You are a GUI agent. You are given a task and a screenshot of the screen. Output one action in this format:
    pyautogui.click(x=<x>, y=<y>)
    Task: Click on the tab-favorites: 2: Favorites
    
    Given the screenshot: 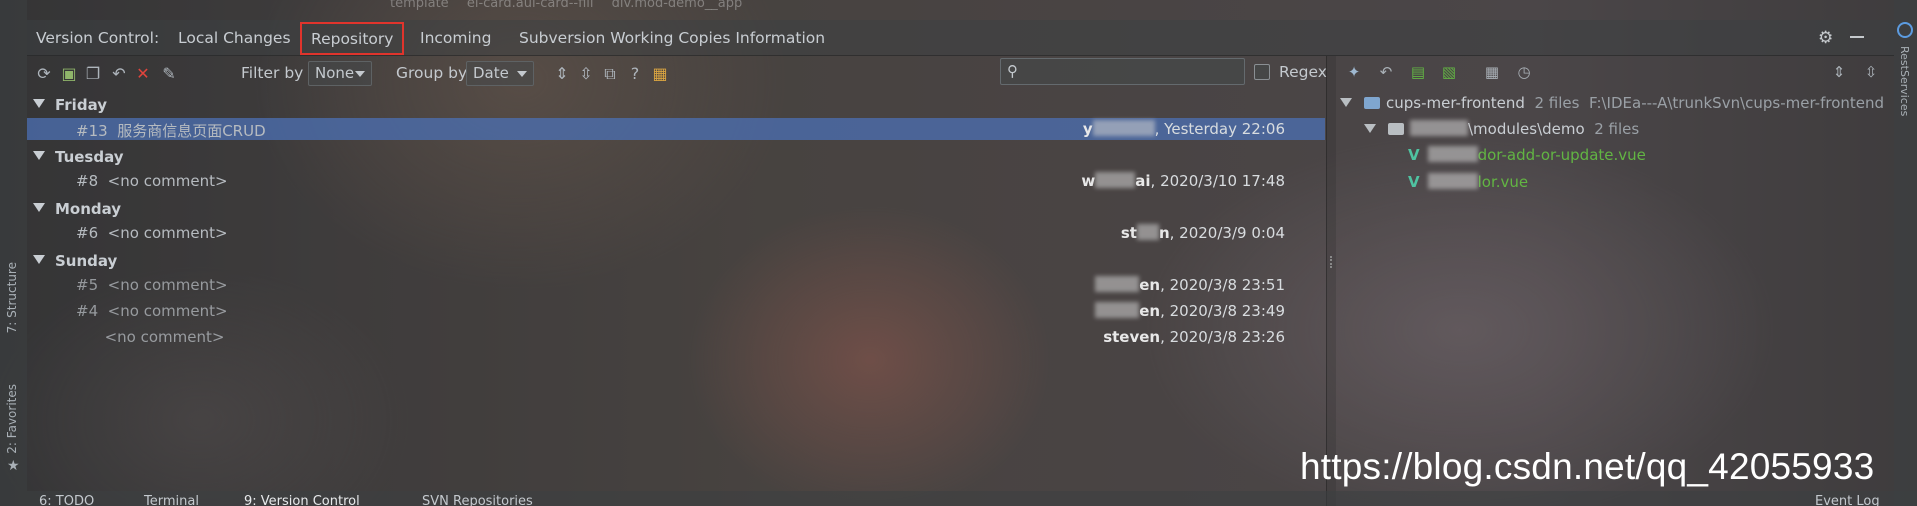 What is the action you would take?
    pyautogui.click(x=12, y=419)
    